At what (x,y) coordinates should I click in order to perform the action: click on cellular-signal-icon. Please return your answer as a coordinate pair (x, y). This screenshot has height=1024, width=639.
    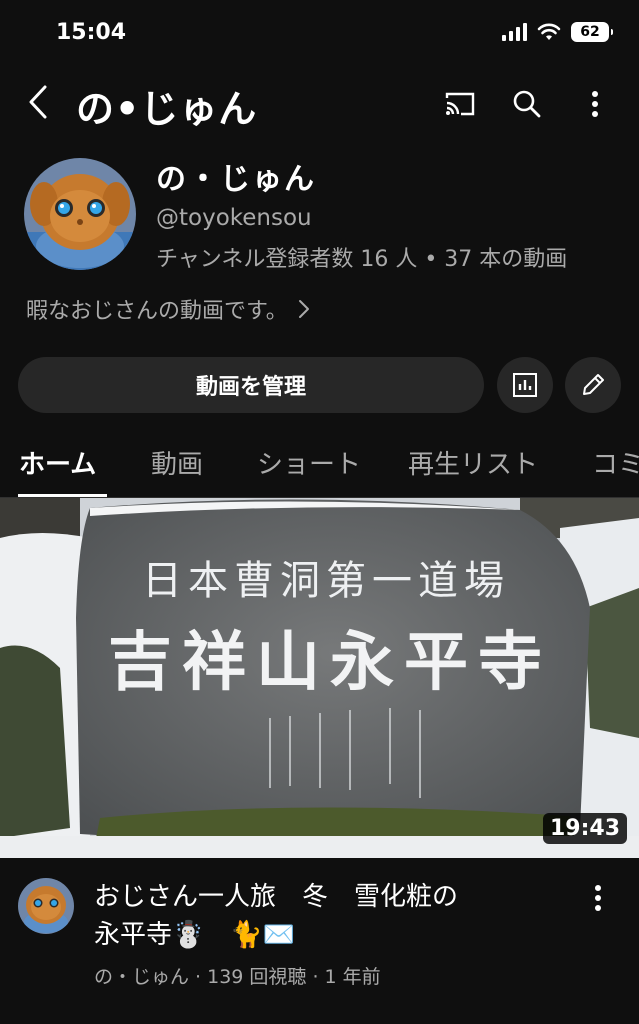
    Looking at the image, I should click on (514, 32).